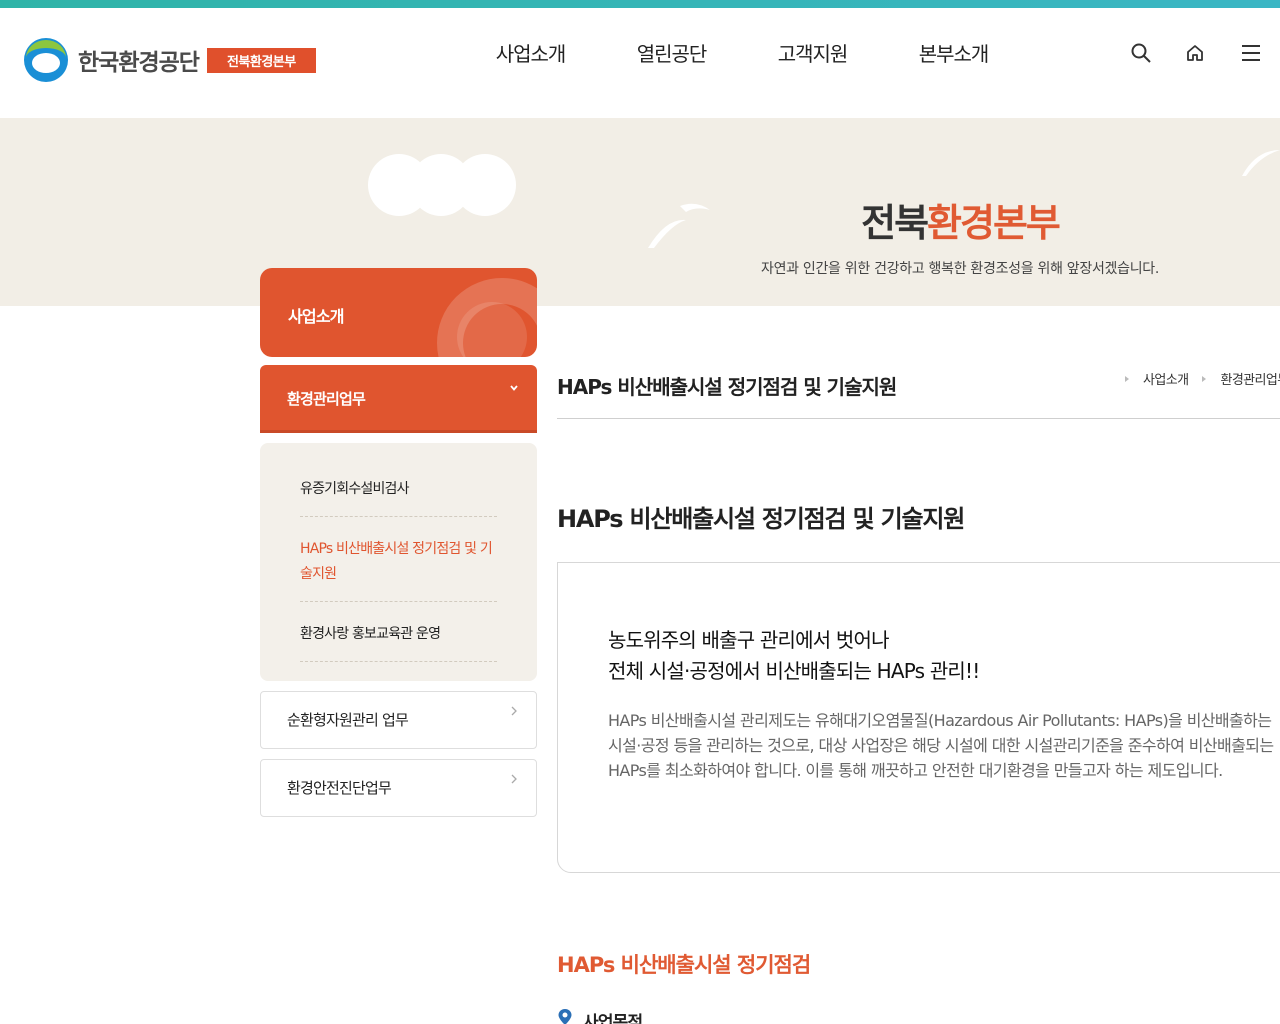  What do you see at coordinates (918, 418) in the screenshot?
I see `title-divider` at bounding box center [918, 418].